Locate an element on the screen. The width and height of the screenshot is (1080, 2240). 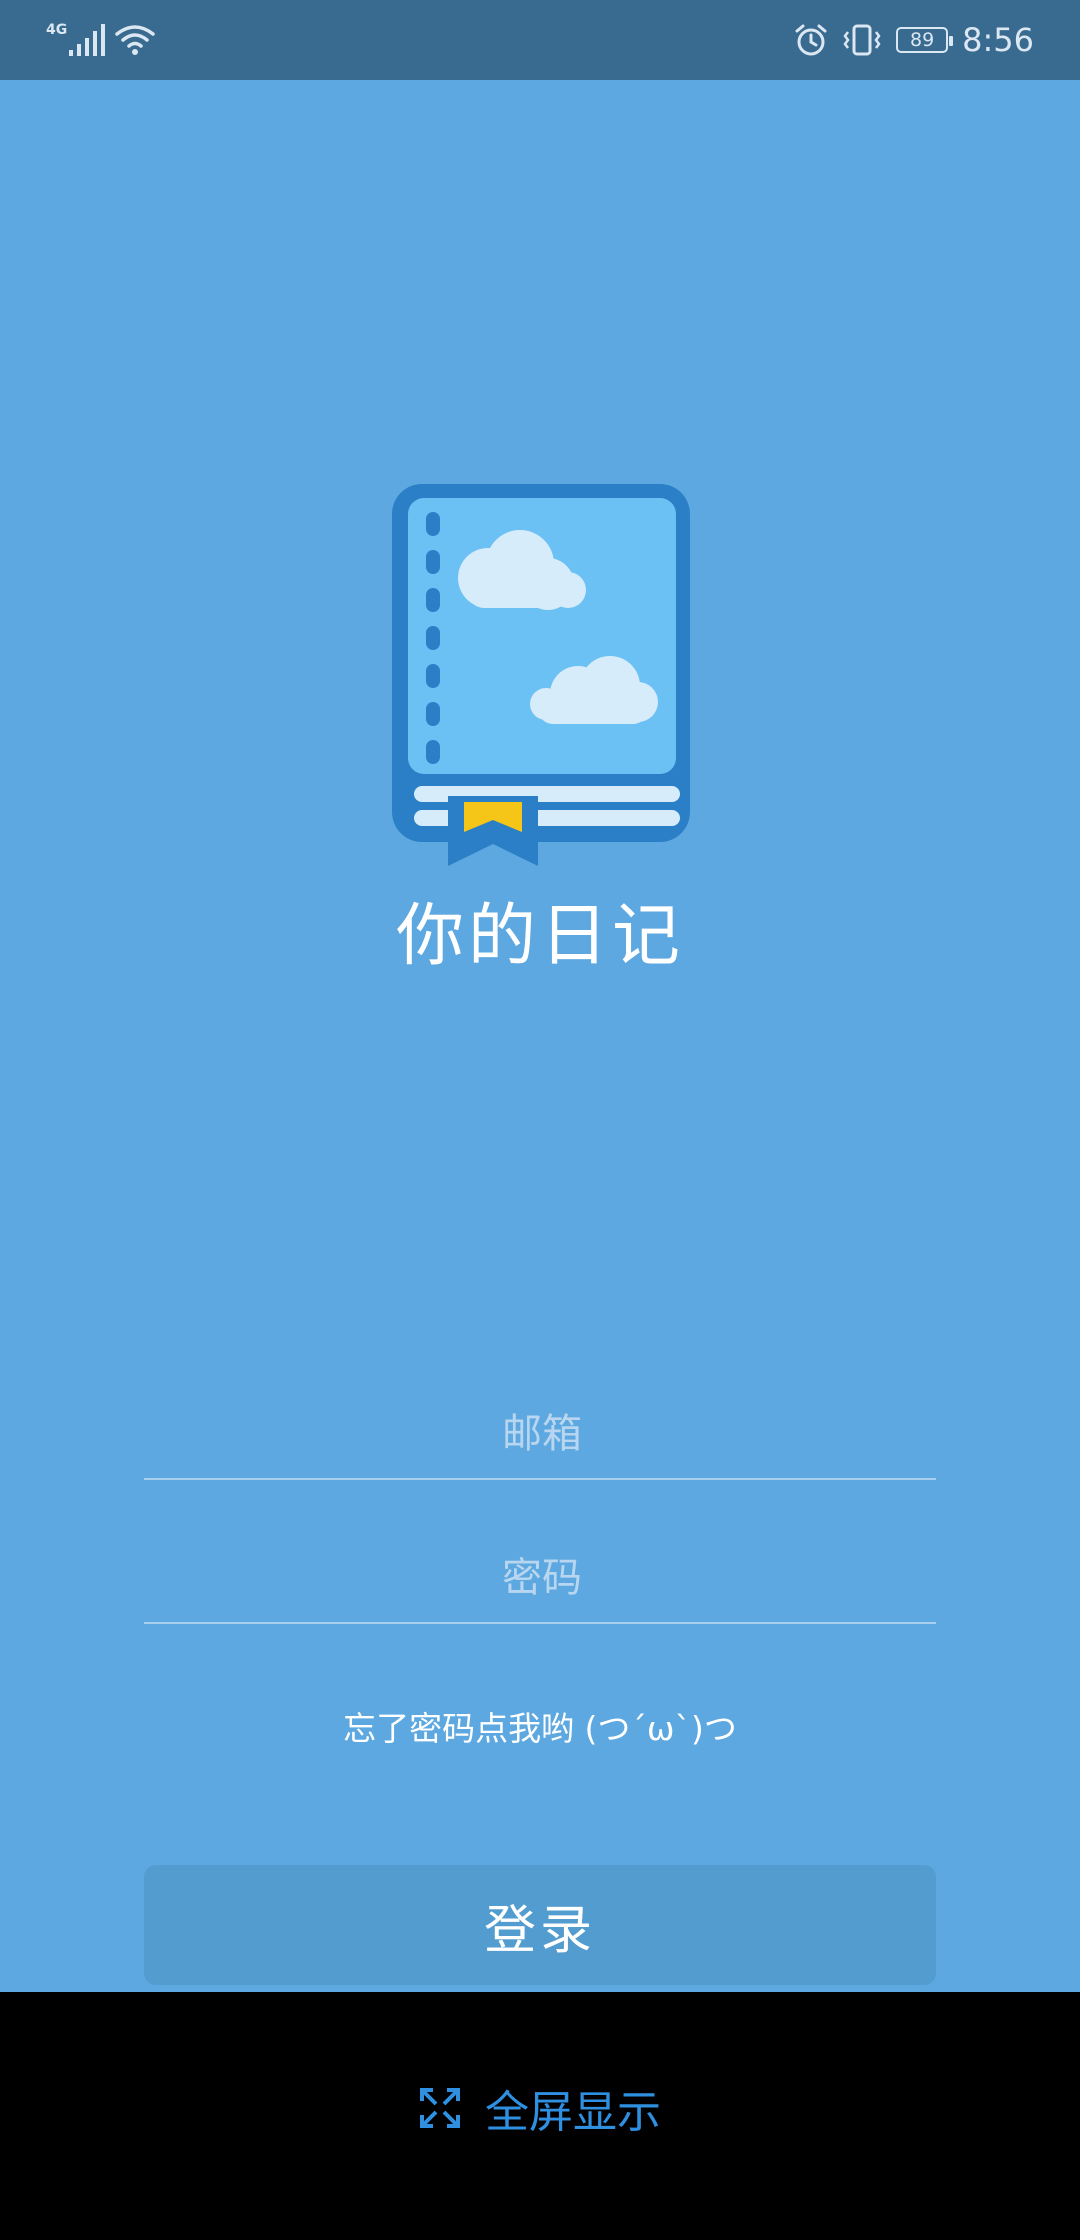
expand-icon is located at coordinates (440, 2108).